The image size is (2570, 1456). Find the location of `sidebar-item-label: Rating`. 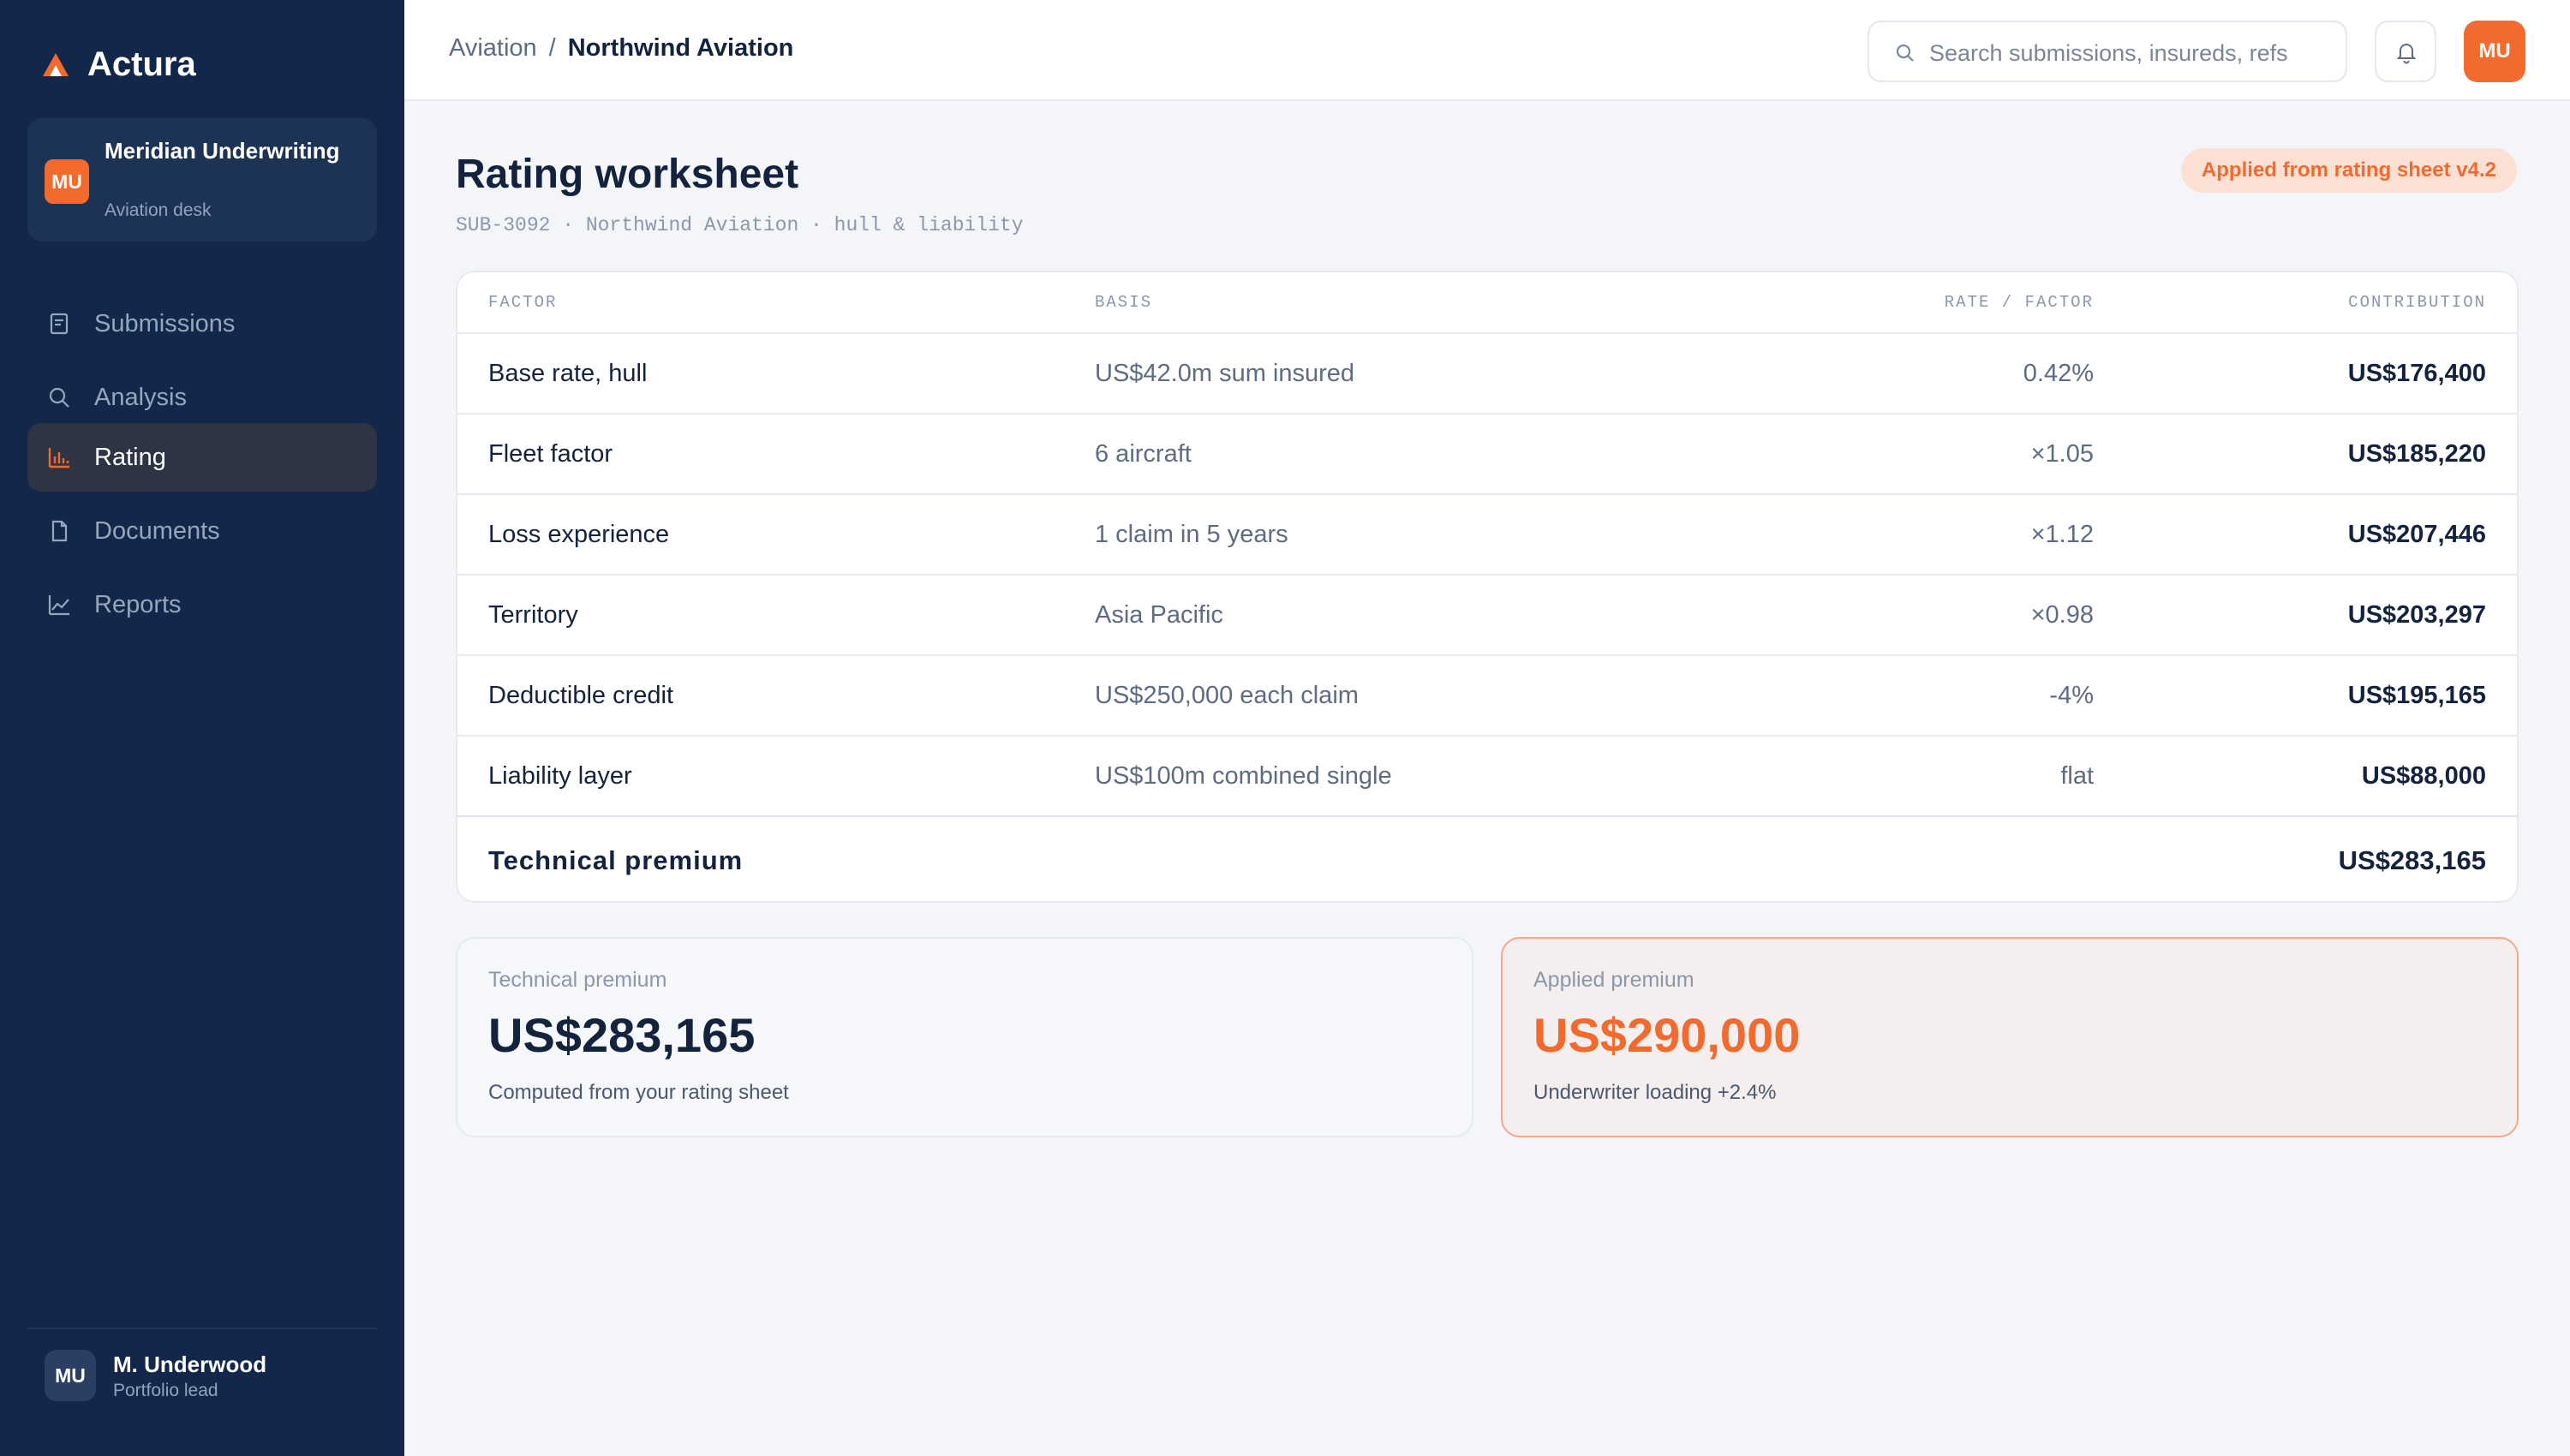

sidebar-item-label: Rating is located at coordinates (130, 457).